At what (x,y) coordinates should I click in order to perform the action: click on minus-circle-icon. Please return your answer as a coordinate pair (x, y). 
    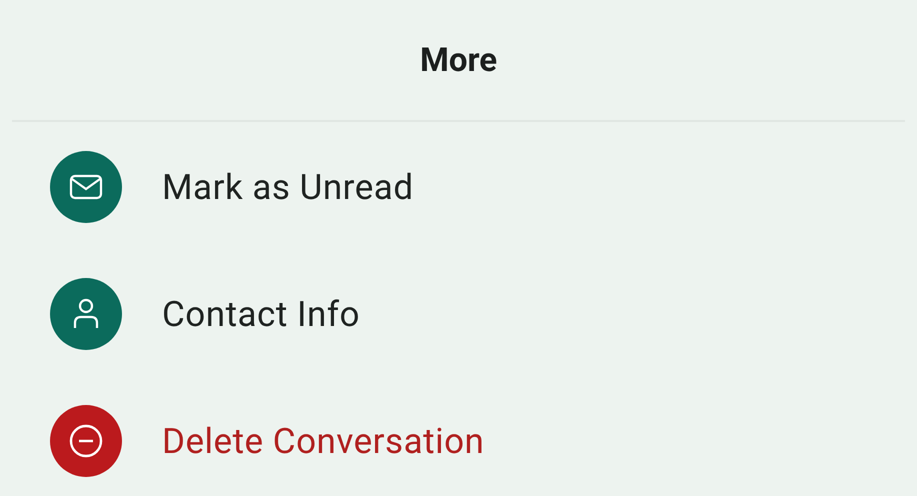
    Looking at the image, I should click on (86, 441).